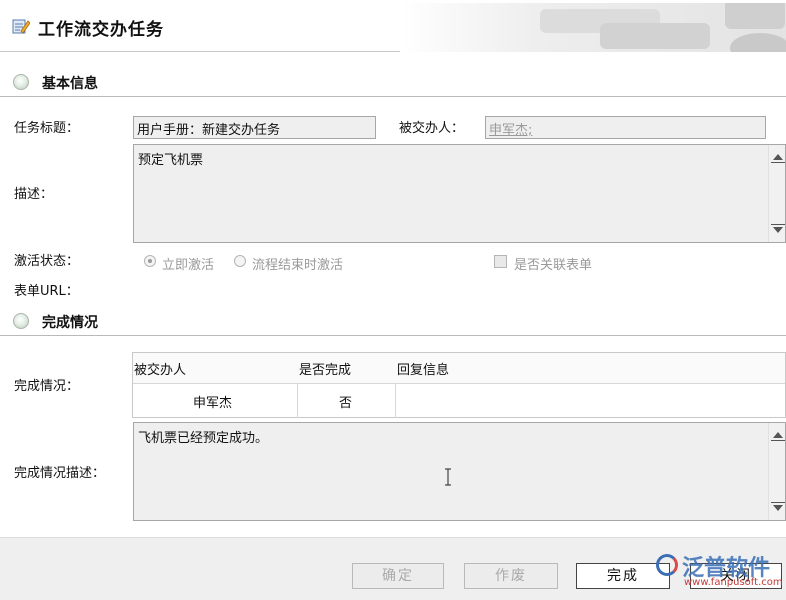  I want to click on completion-description-scrollbar, so click(776, 471).